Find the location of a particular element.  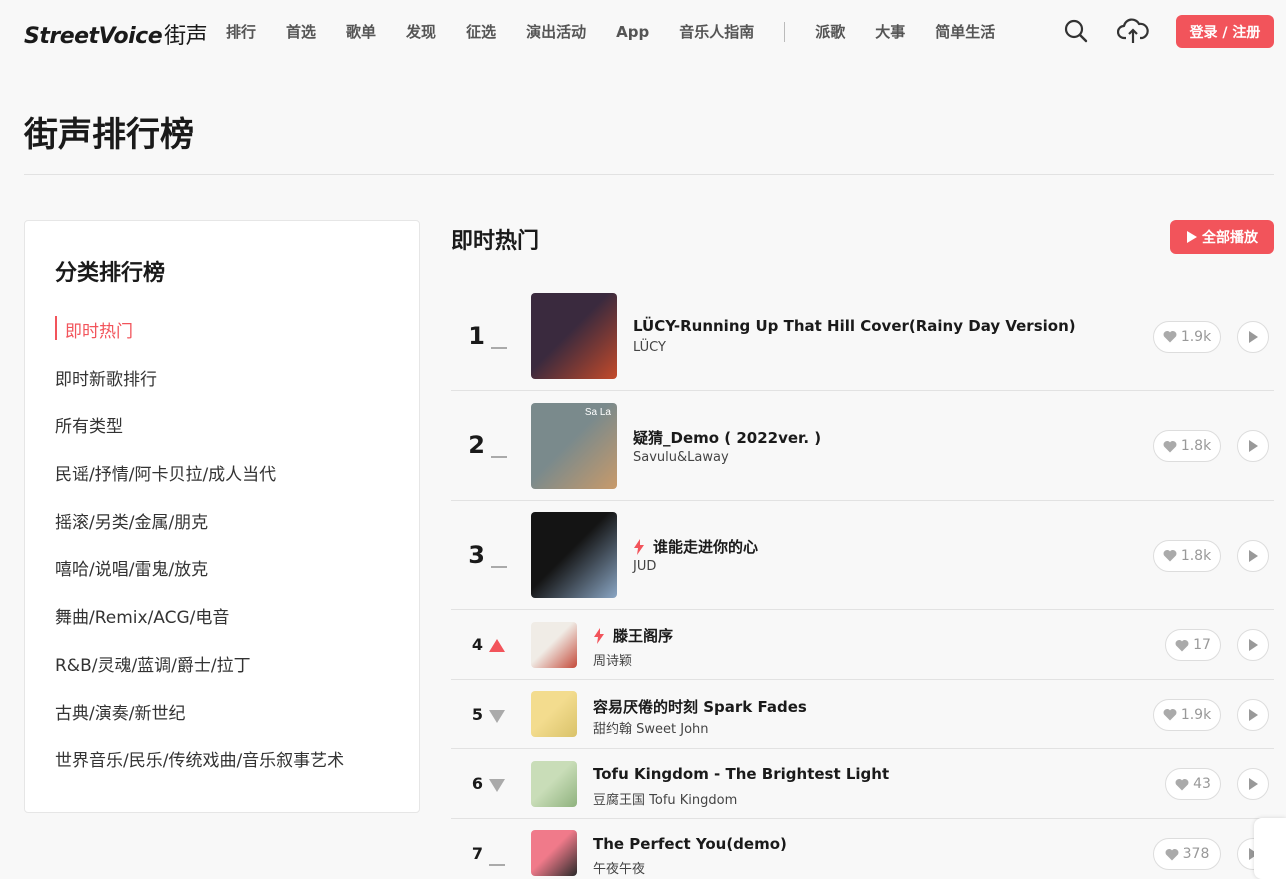

nav-simple-life: 简单生活 is located at coordinates (965, 31).